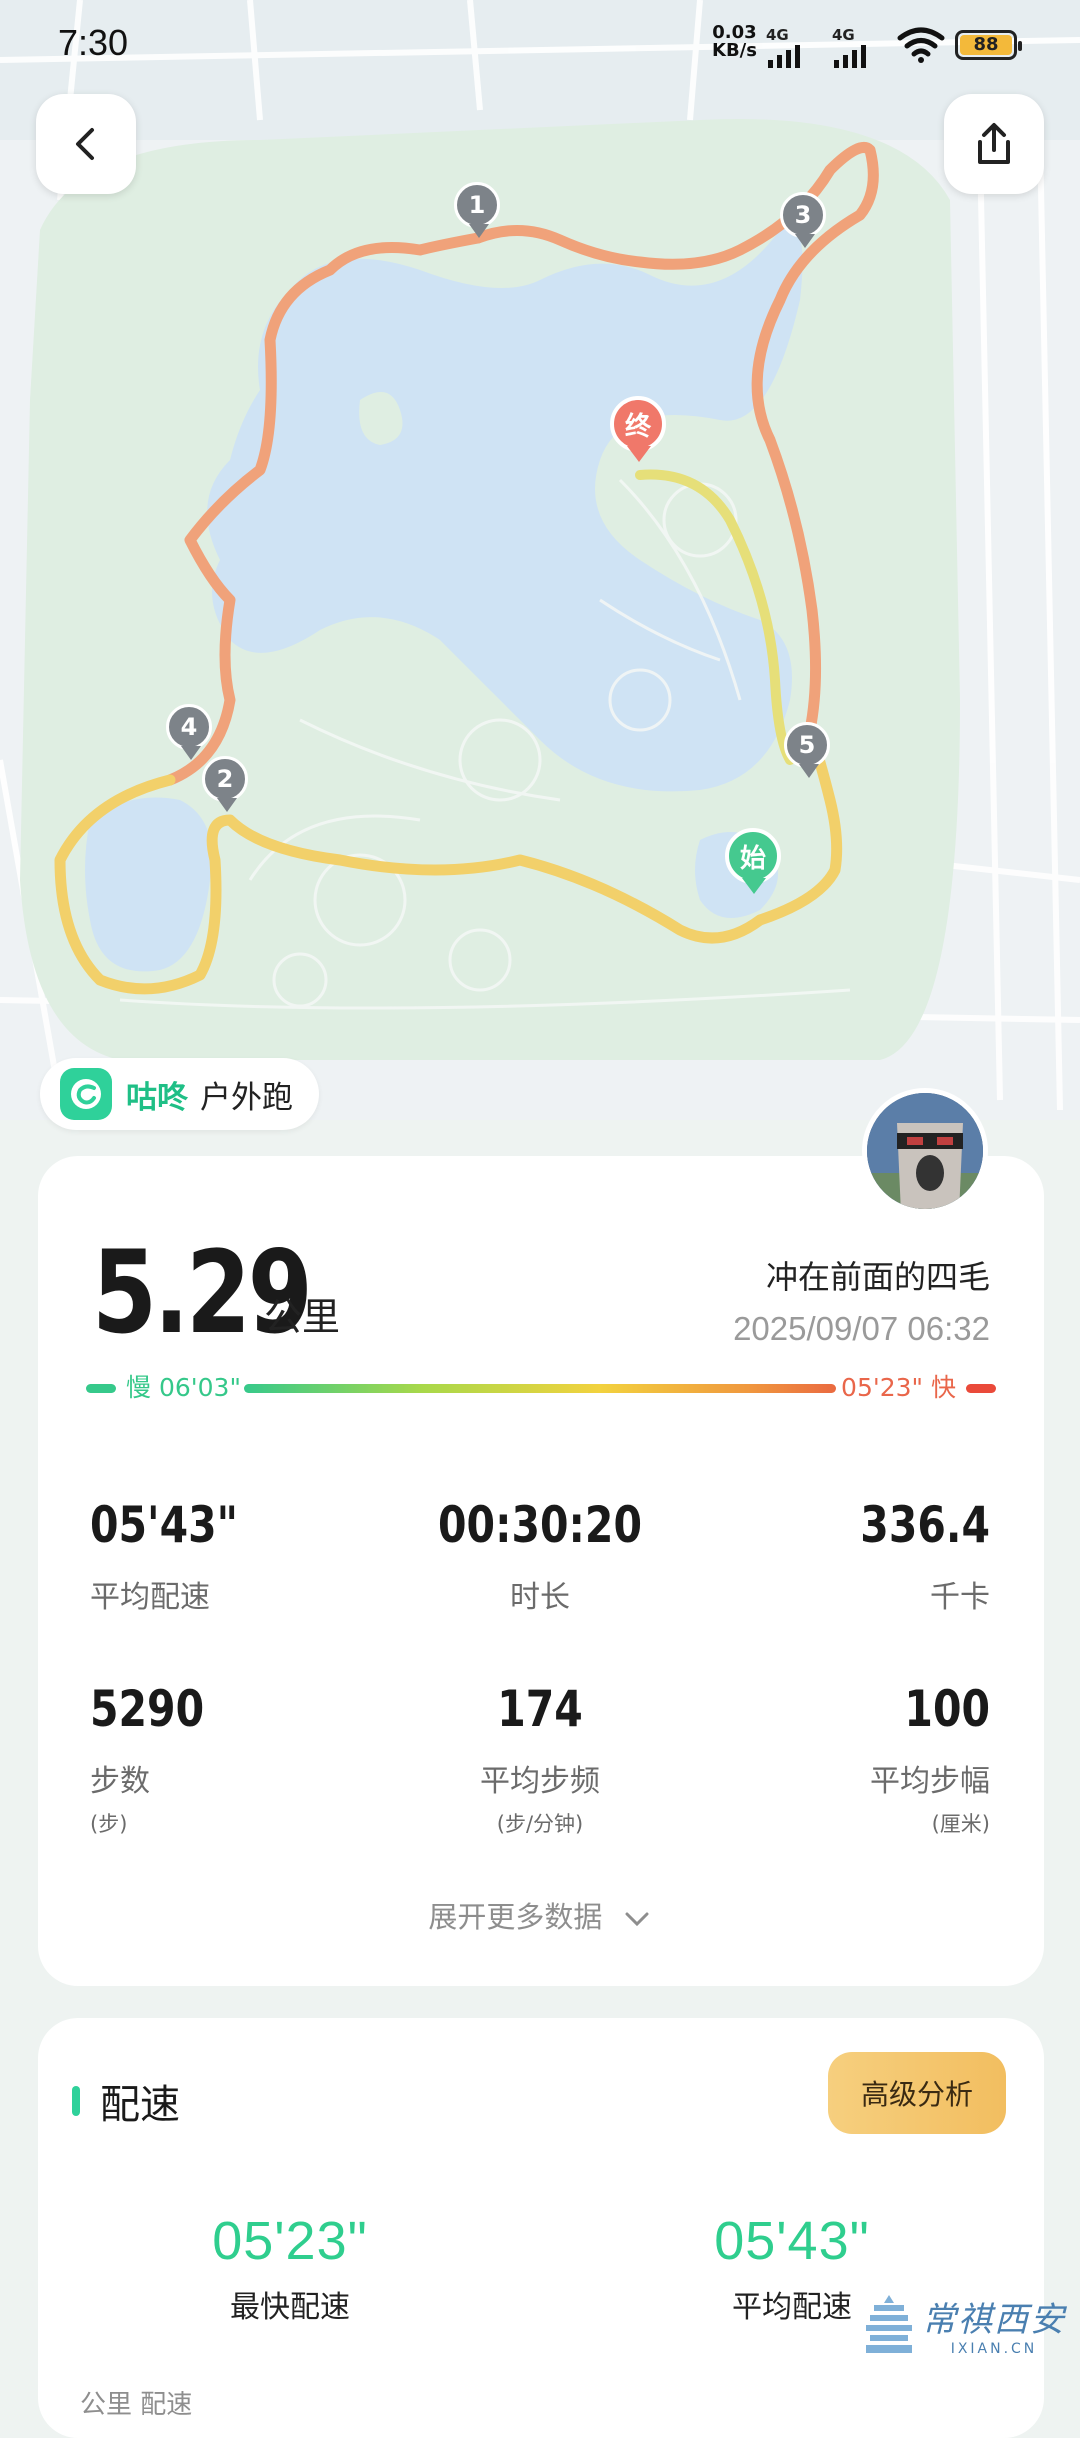  What do you see at coordinates (994, 2320) in the screenshot?
I see `watermark-text: 常祺西安` at bounding box center [994, 2320].